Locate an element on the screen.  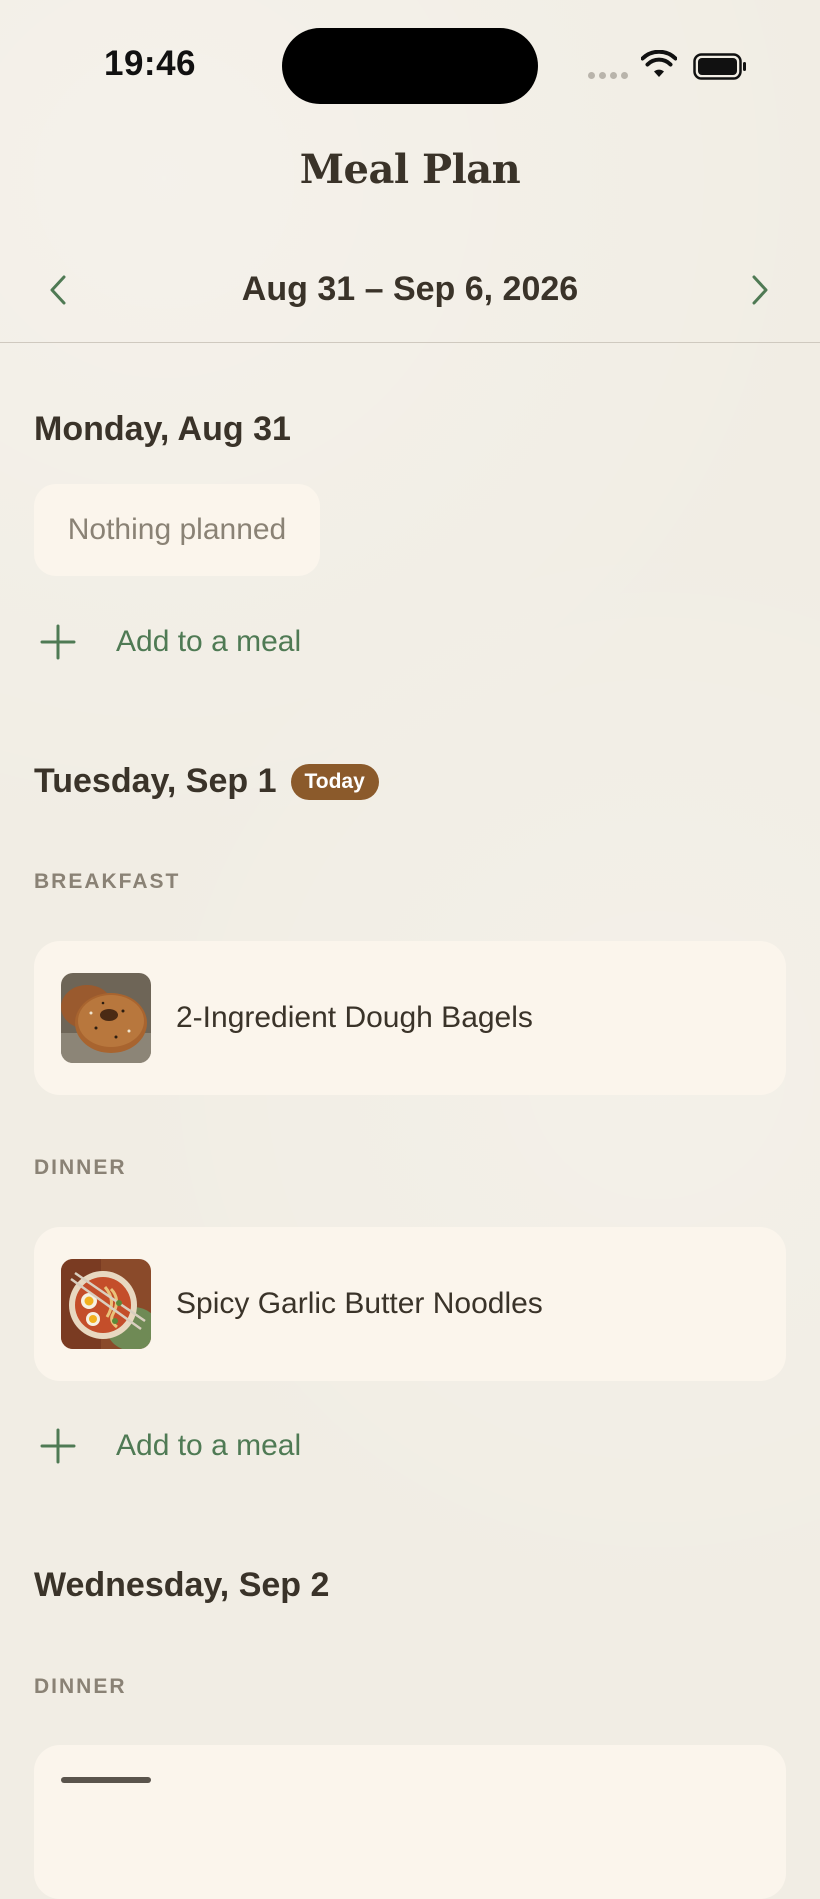
add-to-meal-button-tuesday: Add to a meal is located at coordinates (169, 1446).